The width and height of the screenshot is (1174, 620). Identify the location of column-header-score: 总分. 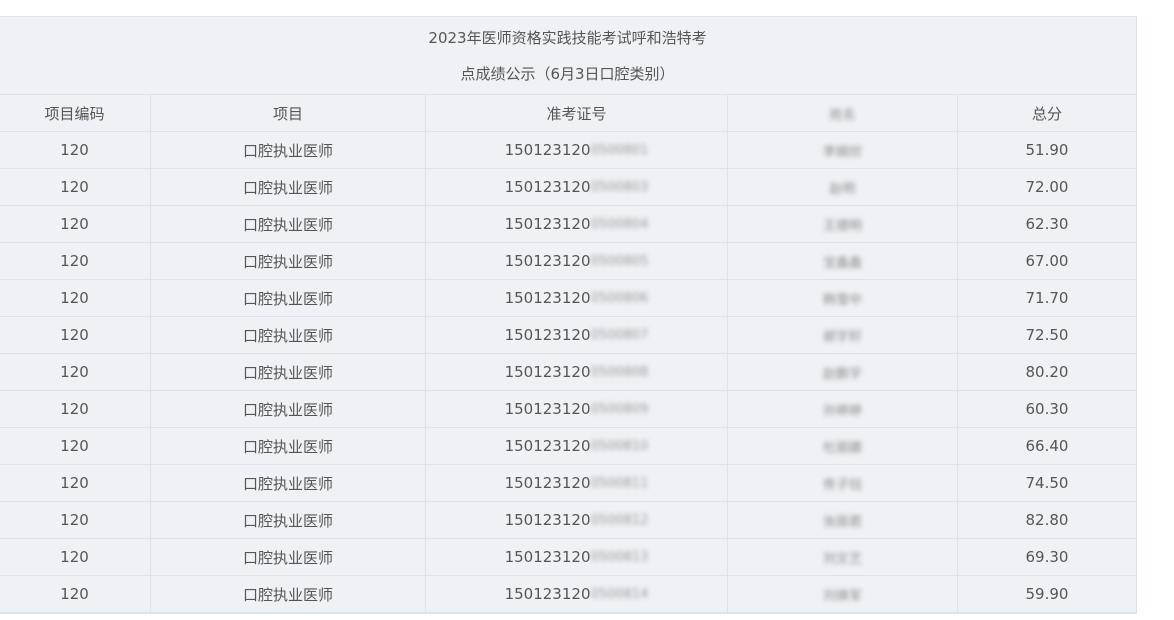
(1046, 113).